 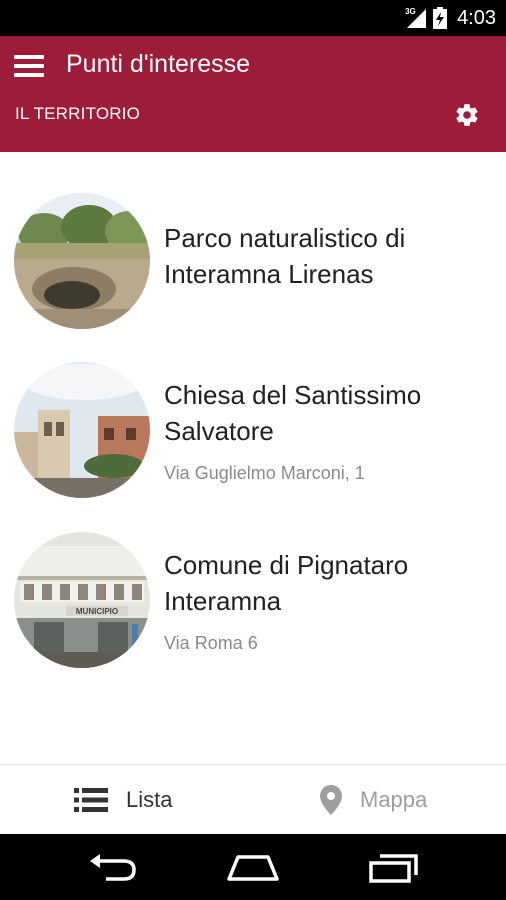 I want to click on poi-thumbnail-church, so click(x=82, y=430).